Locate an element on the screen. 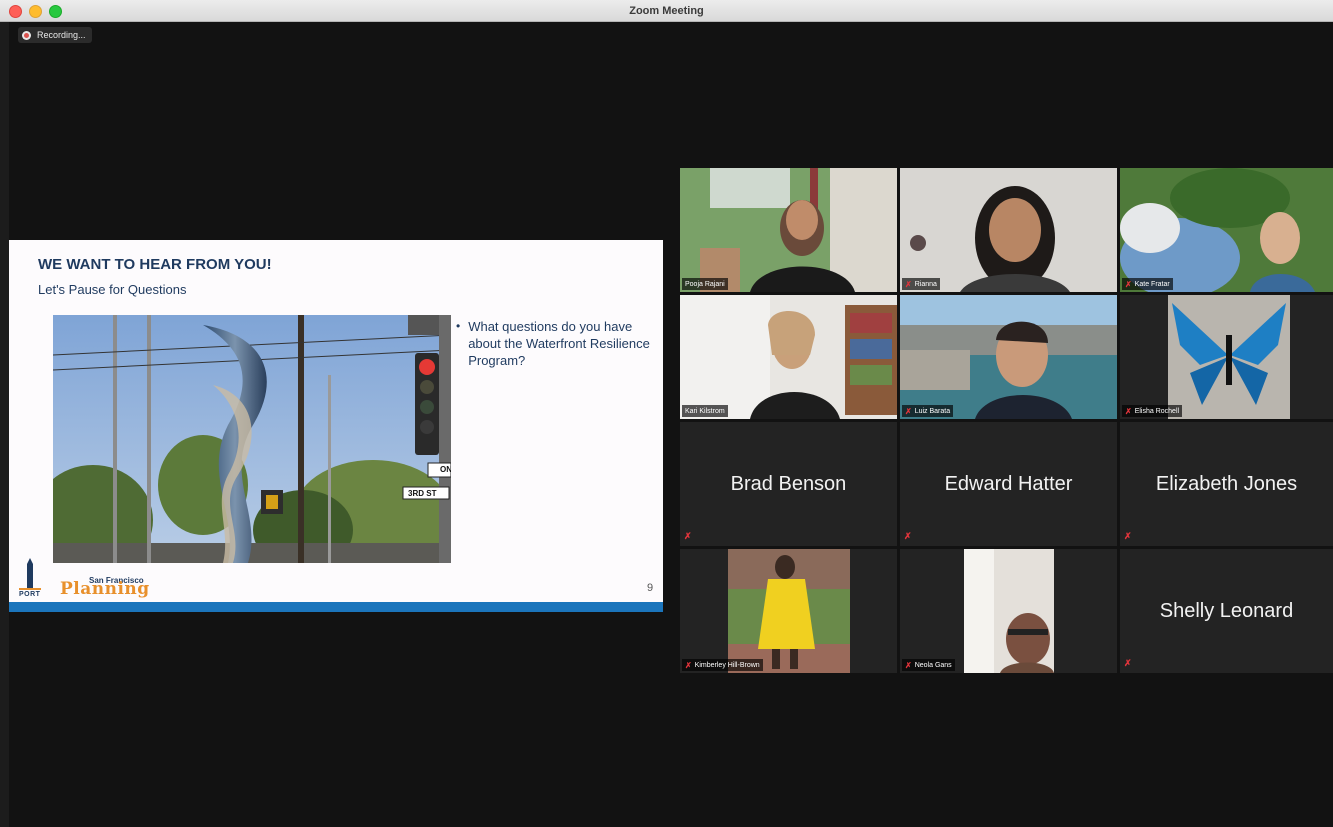 The width and height of the screenshot is (1333, 827). participant-name-large: Elizabeth Jones is located at coordinates (1226, 483).